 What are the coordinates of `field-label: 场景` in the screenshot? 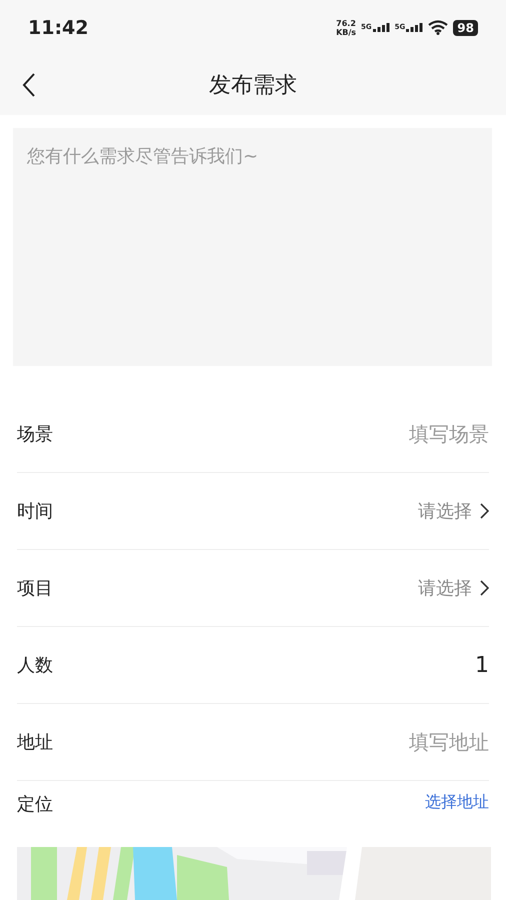 It's located at (35, 434).